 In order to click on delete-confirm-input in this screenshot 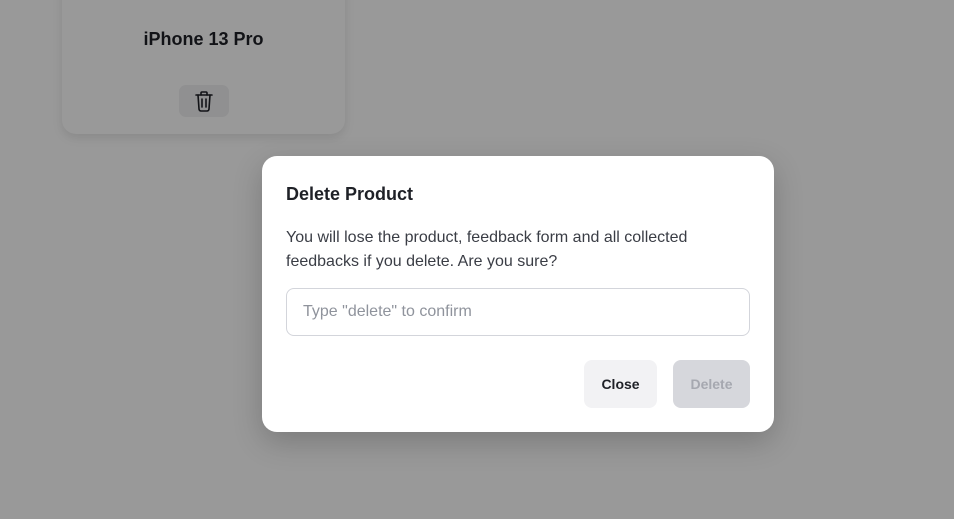, I will do `click(518, 312)`.